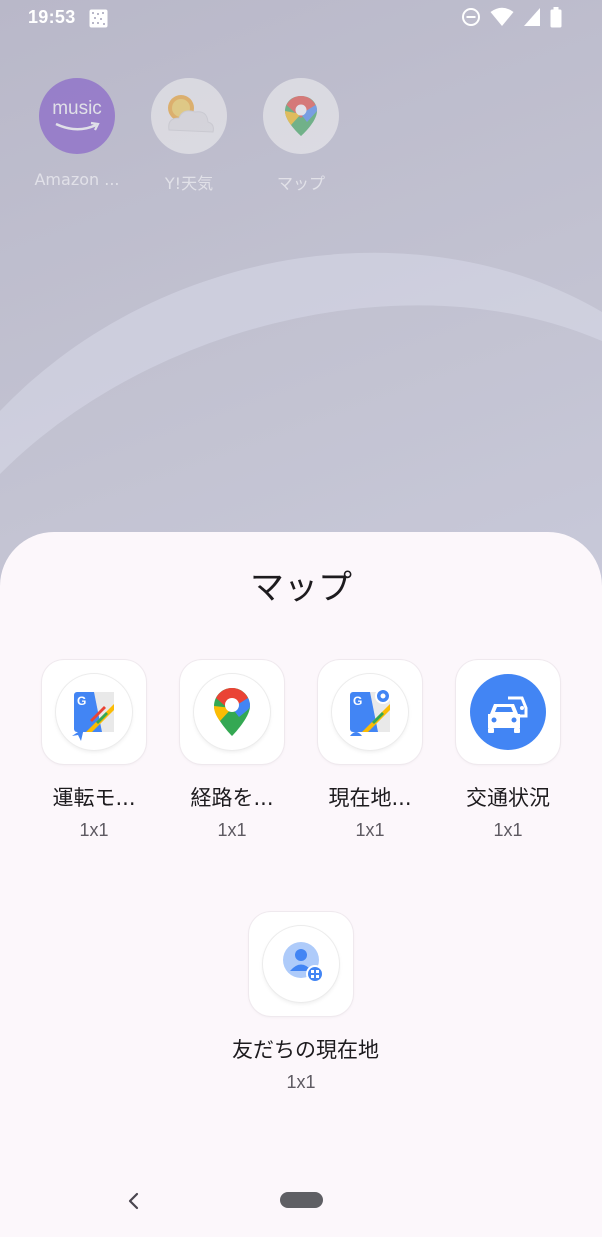 The height and width of the screenshot is (1237, 602). I want to click on widget-directions: 経路を... 1x1, so click(232, 750).